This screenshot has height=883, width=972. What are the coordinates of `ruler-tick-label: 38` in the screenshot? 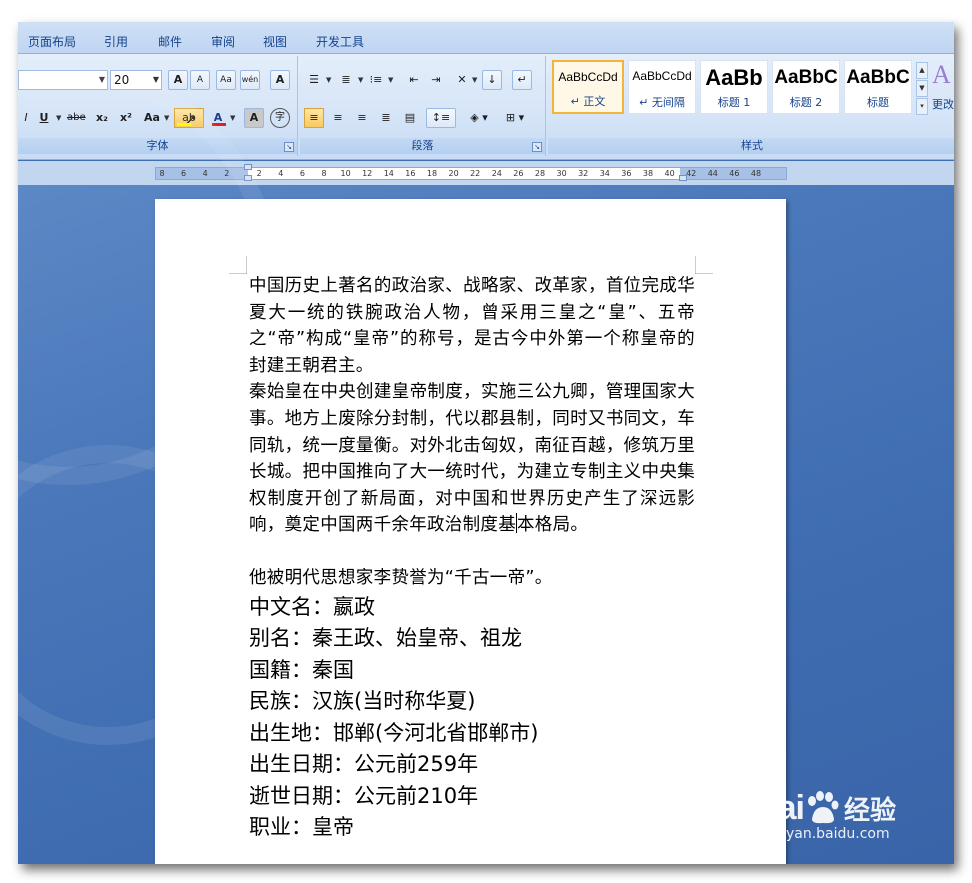 It's located at (648, 173).